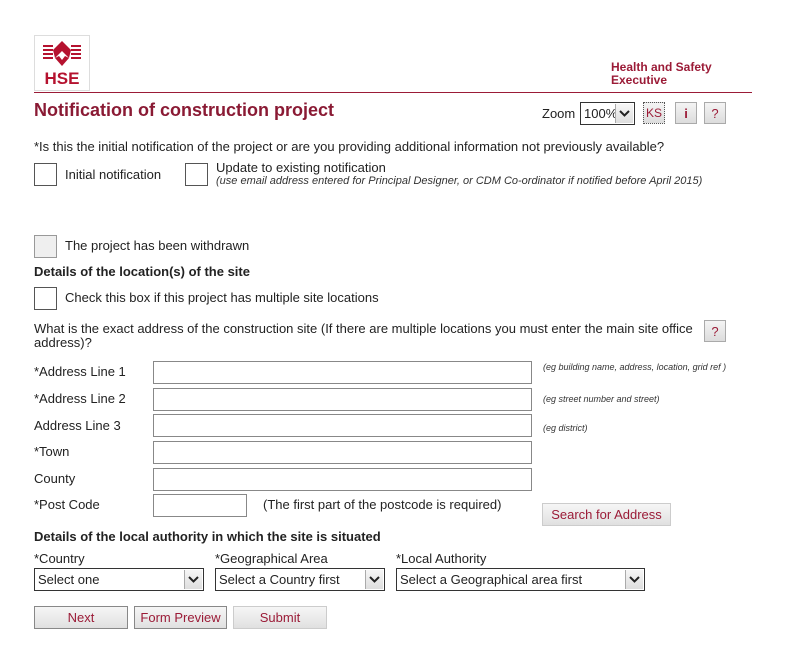 The image size is (787, 650). What do you see at coordinates (67, 504) in the screenshot?
I see `postcode-label: *Post Code` at bounding box center [67, 504].